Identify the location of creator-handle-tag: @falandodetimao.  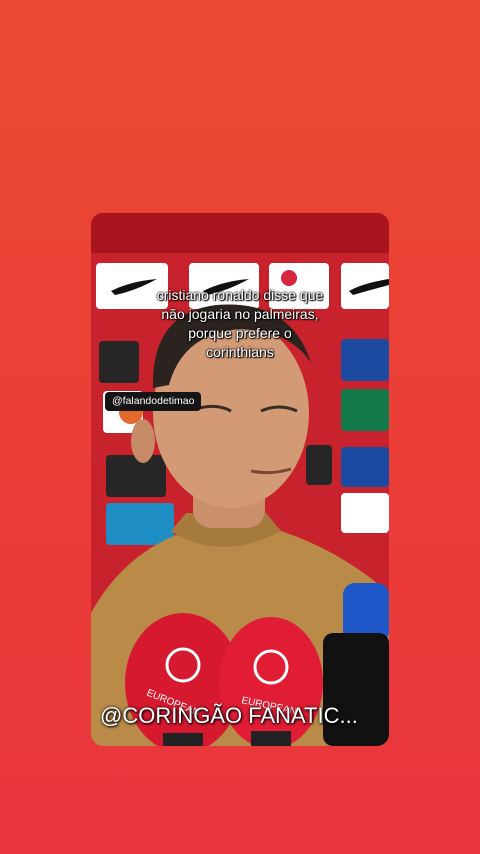
(153, 401).